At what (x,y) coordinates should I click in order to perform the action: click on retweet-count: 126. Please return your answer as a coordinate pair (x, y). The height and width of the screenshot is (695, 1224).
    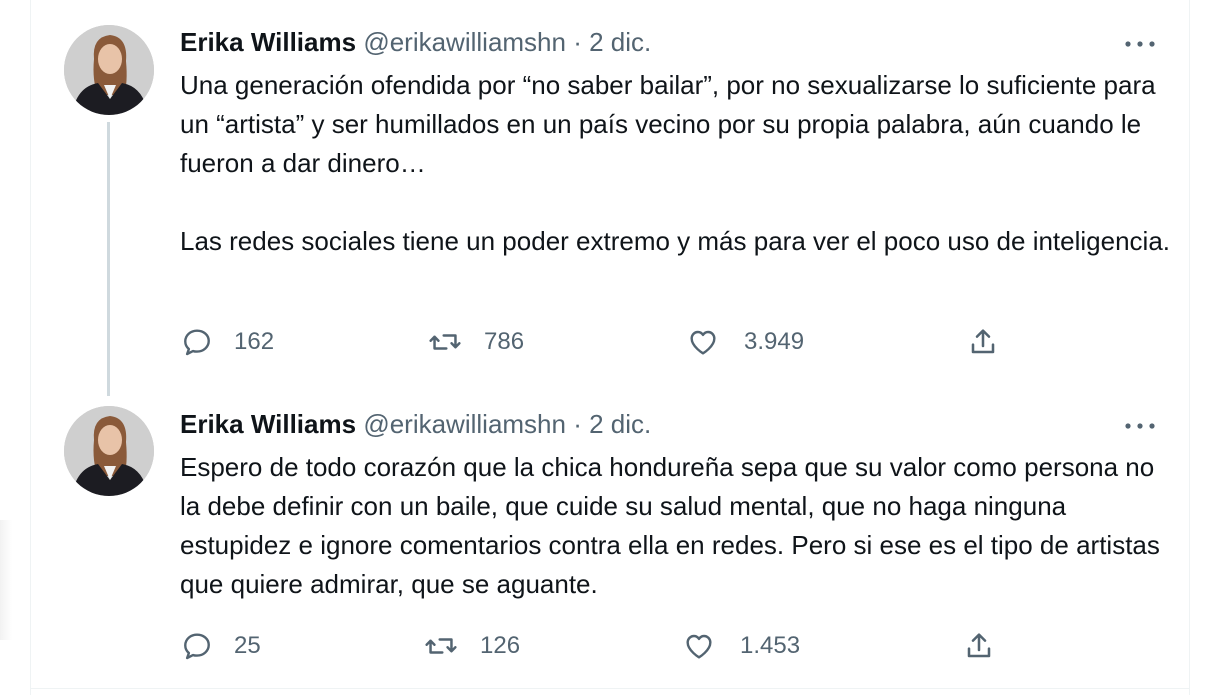
    Looking at the image, I should click on (500, 645).